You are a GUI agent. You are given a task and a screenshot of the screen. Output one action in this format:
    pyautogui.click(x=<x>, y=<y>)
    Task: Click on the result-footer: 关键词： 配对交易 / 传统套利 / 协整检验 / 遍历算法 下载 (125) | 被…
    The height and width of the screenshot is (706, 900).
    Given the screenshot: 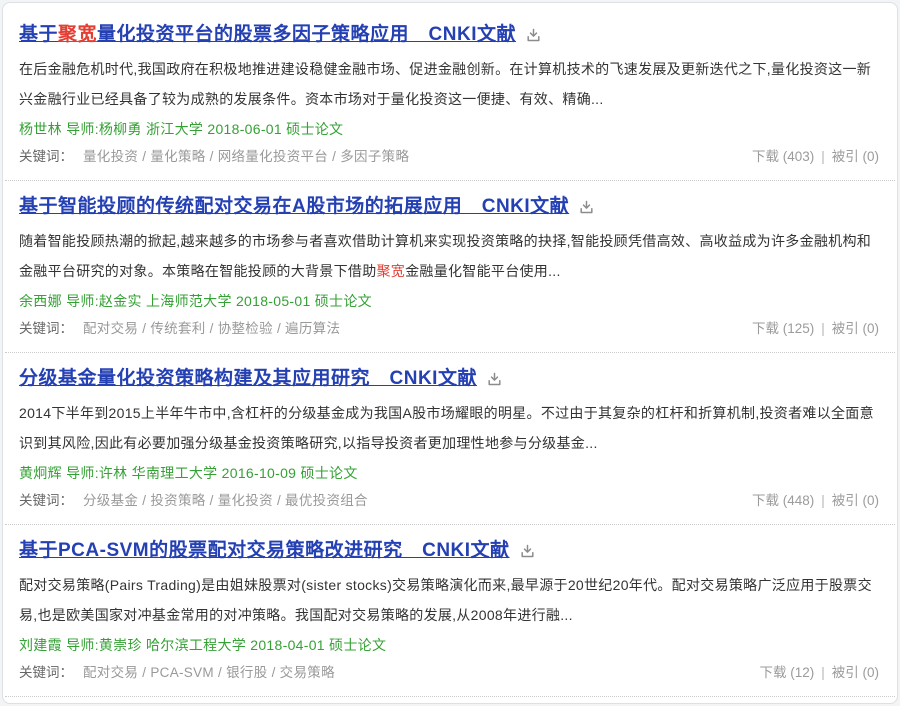 What is the action you would take?
    pyautogui.click(x=450, y=329)
    